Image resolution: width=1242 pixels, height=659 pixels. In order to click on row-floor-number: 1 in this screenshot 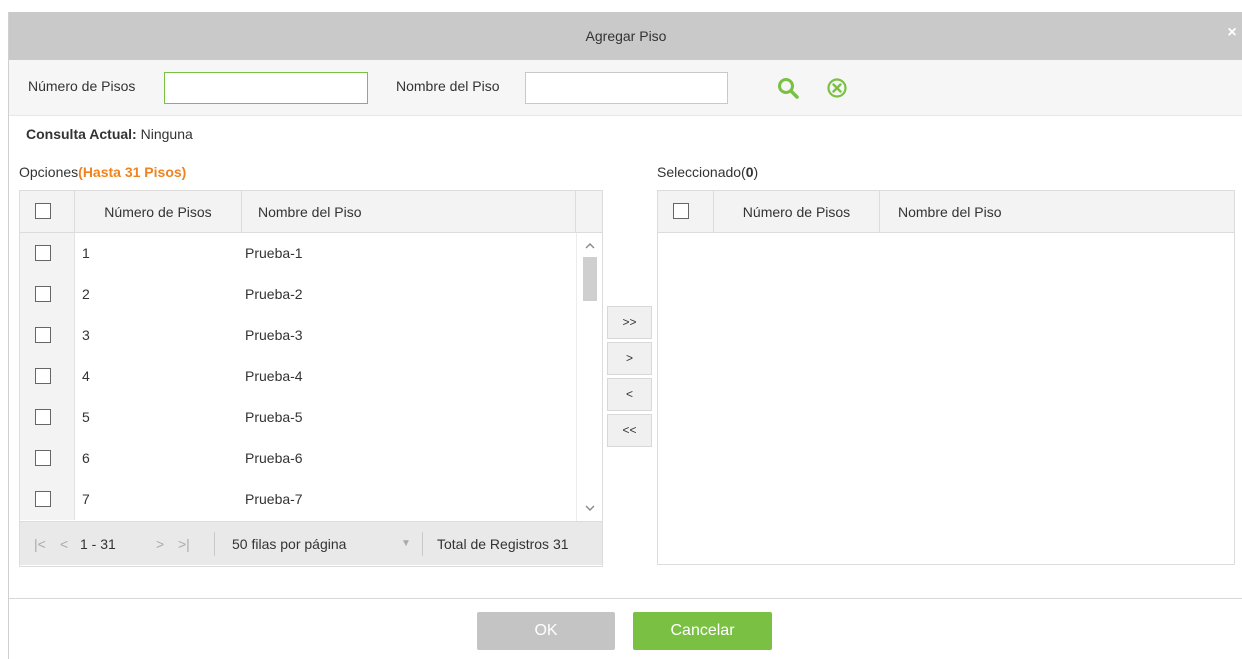, I will do `click(86, 253)`.